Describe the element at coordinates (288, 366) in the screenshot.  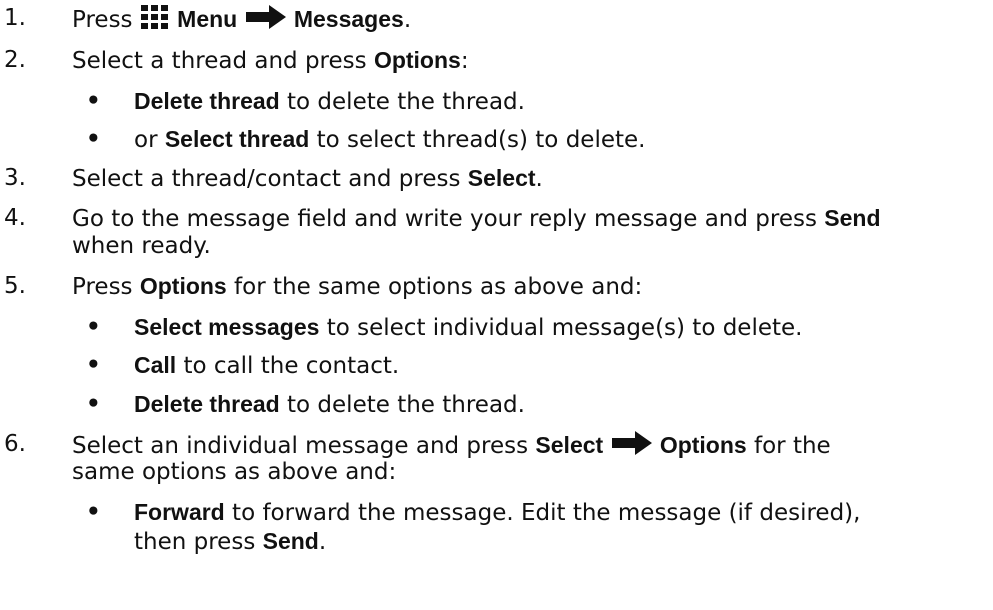
I see `bullet-plain: to call the contact.` at that location.